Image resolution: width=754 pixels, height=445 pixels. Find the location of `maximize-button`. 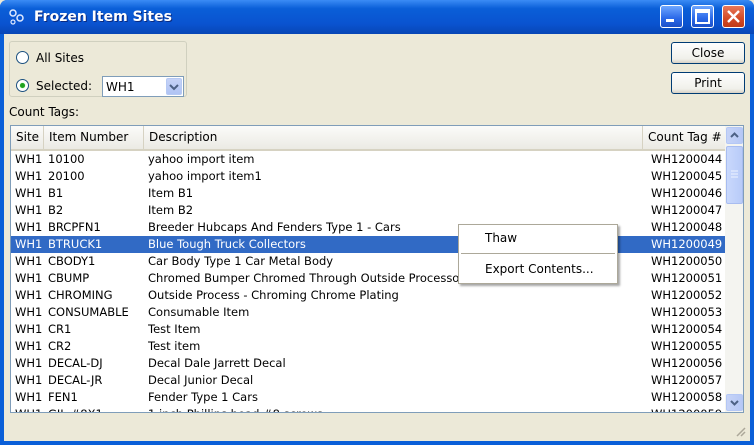

maximize-button is located at coordinates (702, 16).